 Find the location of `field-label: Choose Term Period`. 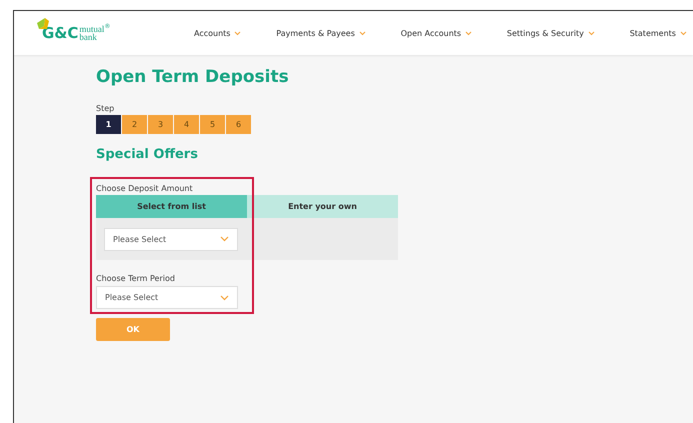

field-label: Choose Term Period is located at coordinates (136, 278).